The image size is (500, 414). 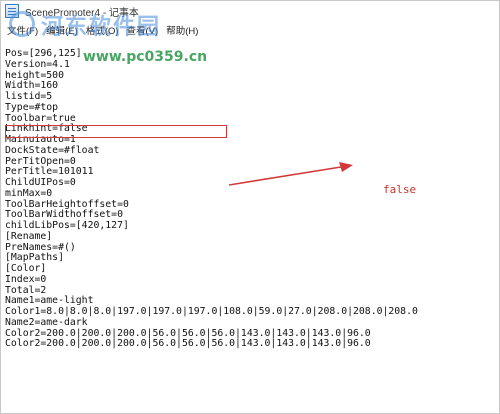 What do you see at coordinates (211, 237) in the screenshot?
I see `text-line: [Rename]` at bounding box center [211, 237].